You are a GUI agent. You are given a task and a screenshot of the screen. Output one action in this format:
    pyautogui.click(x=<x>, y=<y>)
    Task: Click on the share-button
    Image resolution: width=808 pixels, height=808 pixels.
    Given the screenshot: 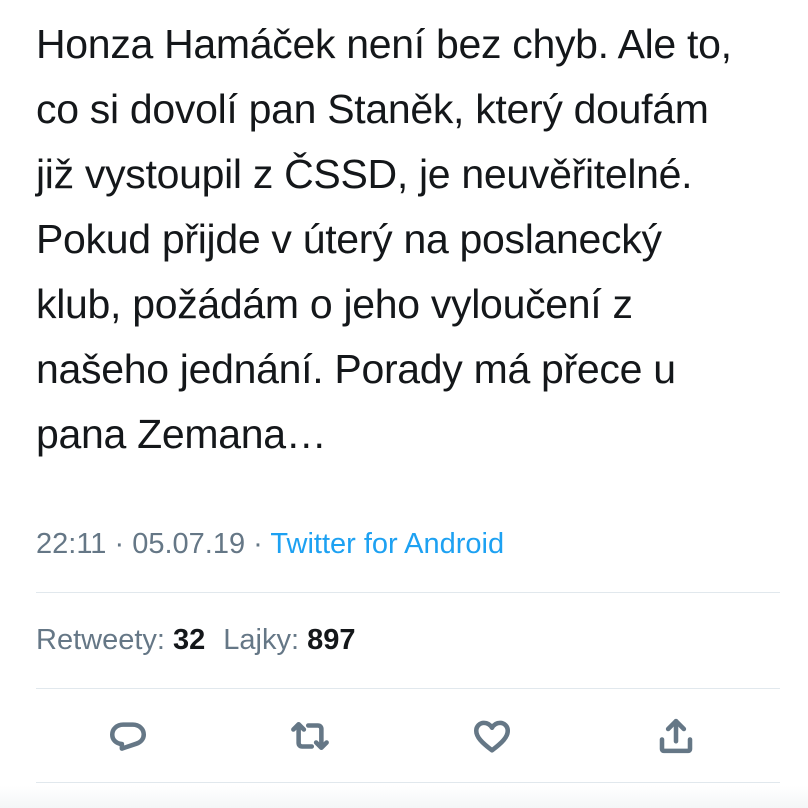 What is the action you would take?
    pyautogui.click(x=676, y=736)
    